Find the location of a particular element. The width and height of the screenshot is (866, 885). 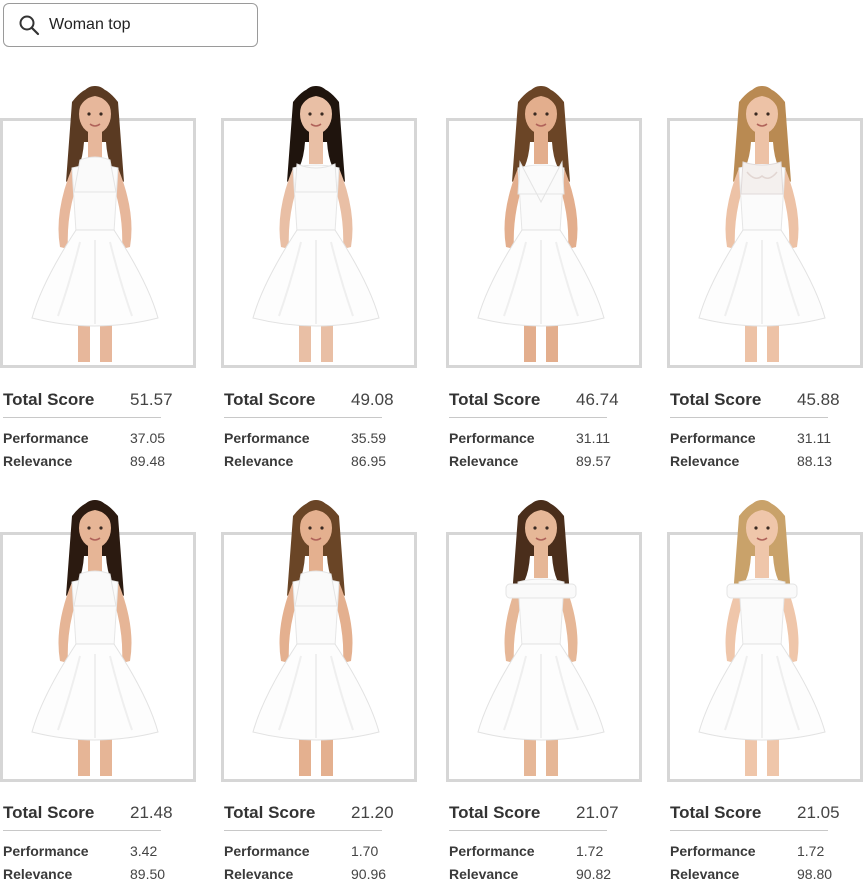

total-score-row: Total Score 21.48 is located at coordinates (98, 813).